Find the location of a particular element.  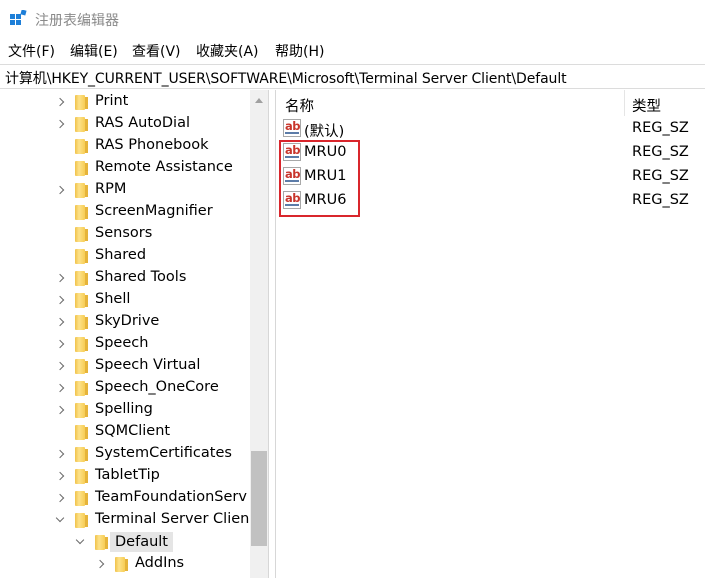

tree-item-label: ScreenMagnifier is located at coordinates (154, 211).